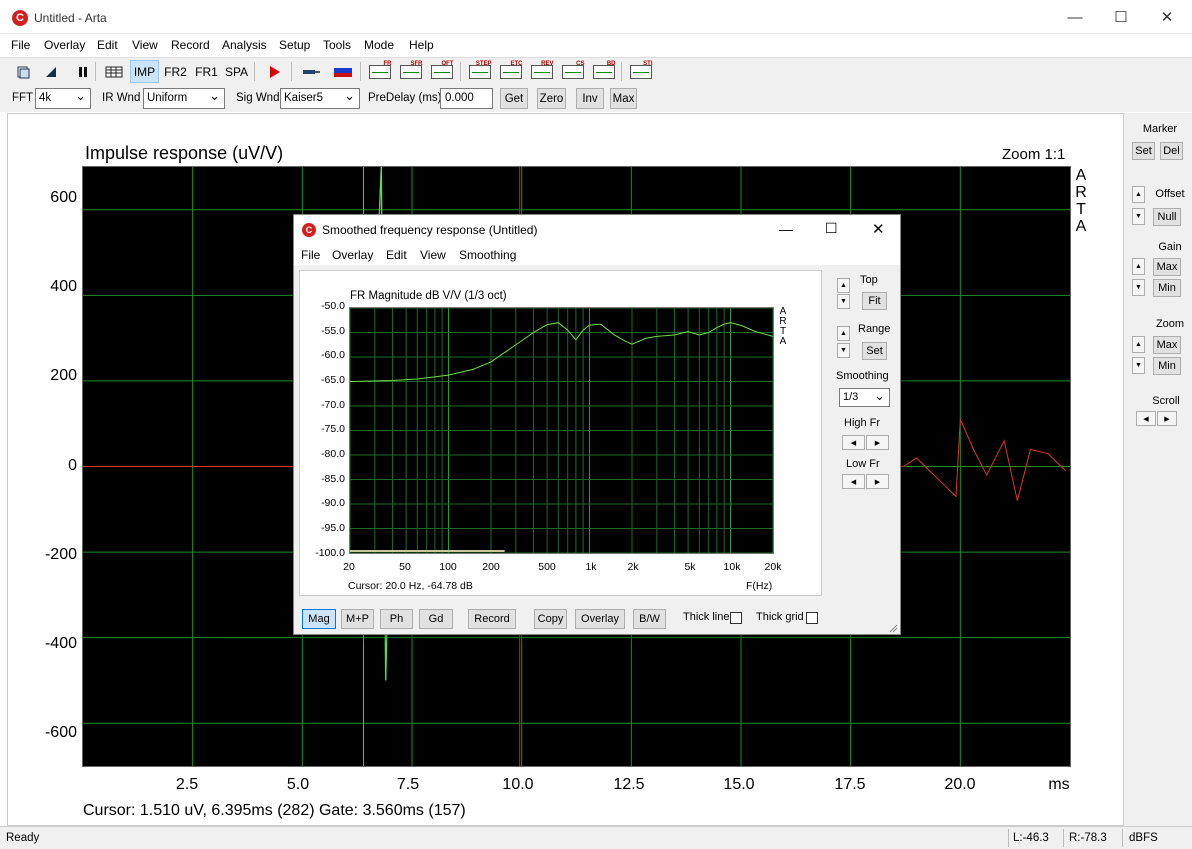  What do you see at coordinates (874, 351) in the screenshot?
I see `range-set-button: Set` at bounding box center [874, 351].